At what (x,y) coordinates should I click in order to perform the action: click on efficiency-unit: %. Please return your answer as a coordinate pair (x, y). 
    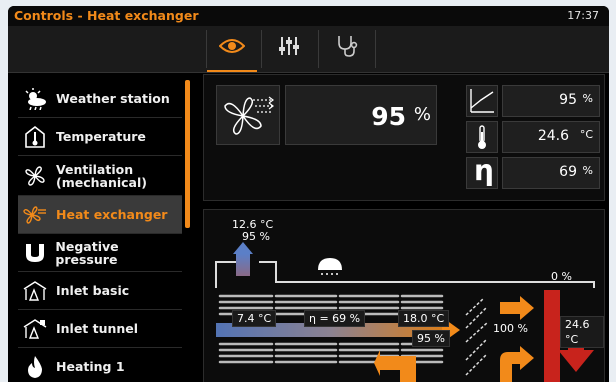
    Looking at the image, I should click on (587, 170).